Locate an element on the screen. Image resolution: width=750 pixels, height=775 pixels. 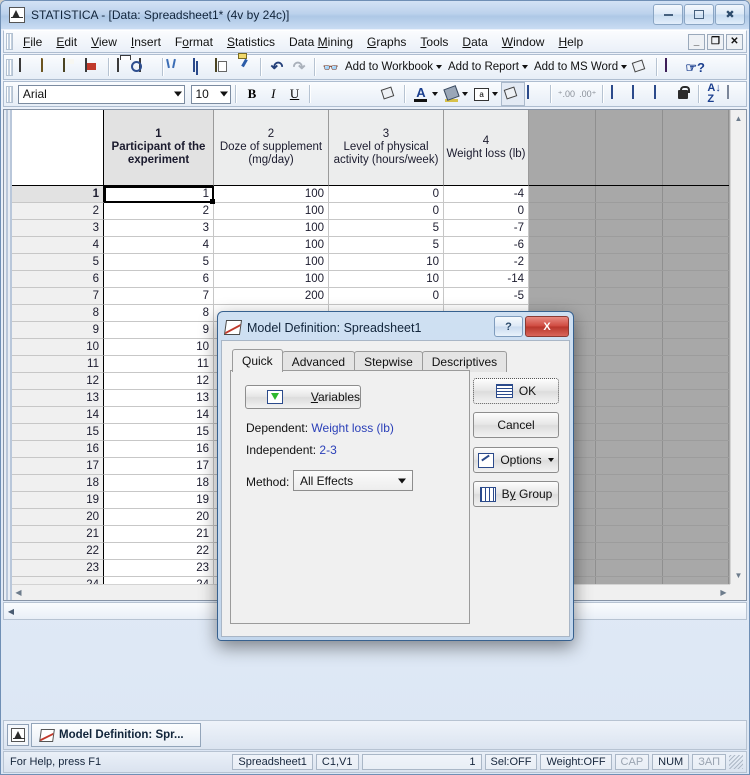
row-header: 24 is located at coordinates (58, 580).